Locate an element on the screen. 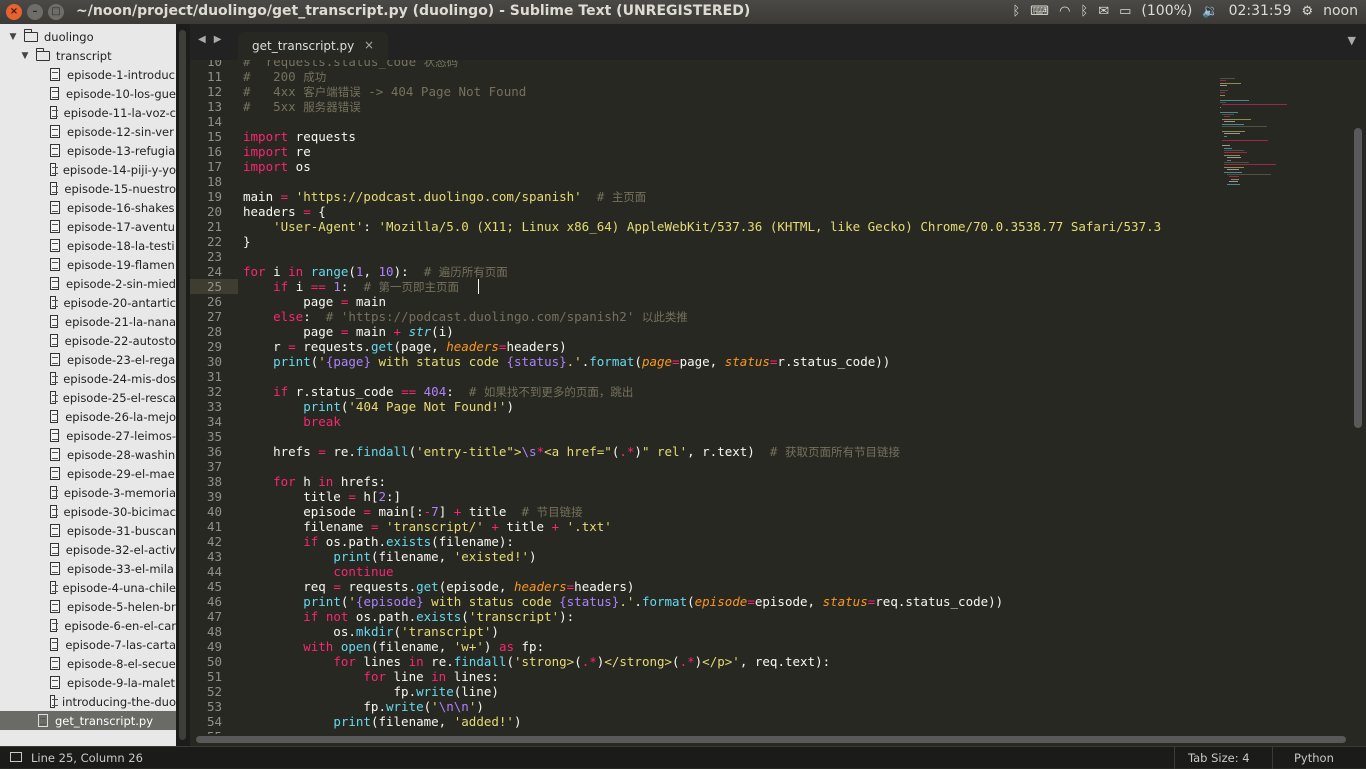  sidebar-file: episode-5-helen-br is located at coordinates (88, 606).